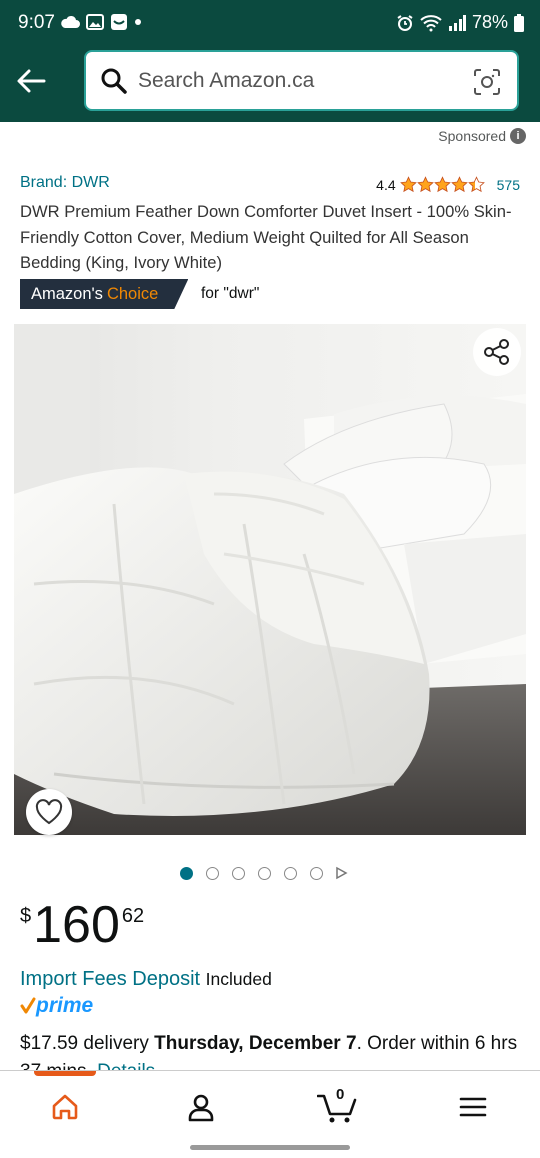 This screenshot has height=1158, width=540. Describe the element at coordinates (114, 81) in the screenshot. I see `search-icon` at that location.